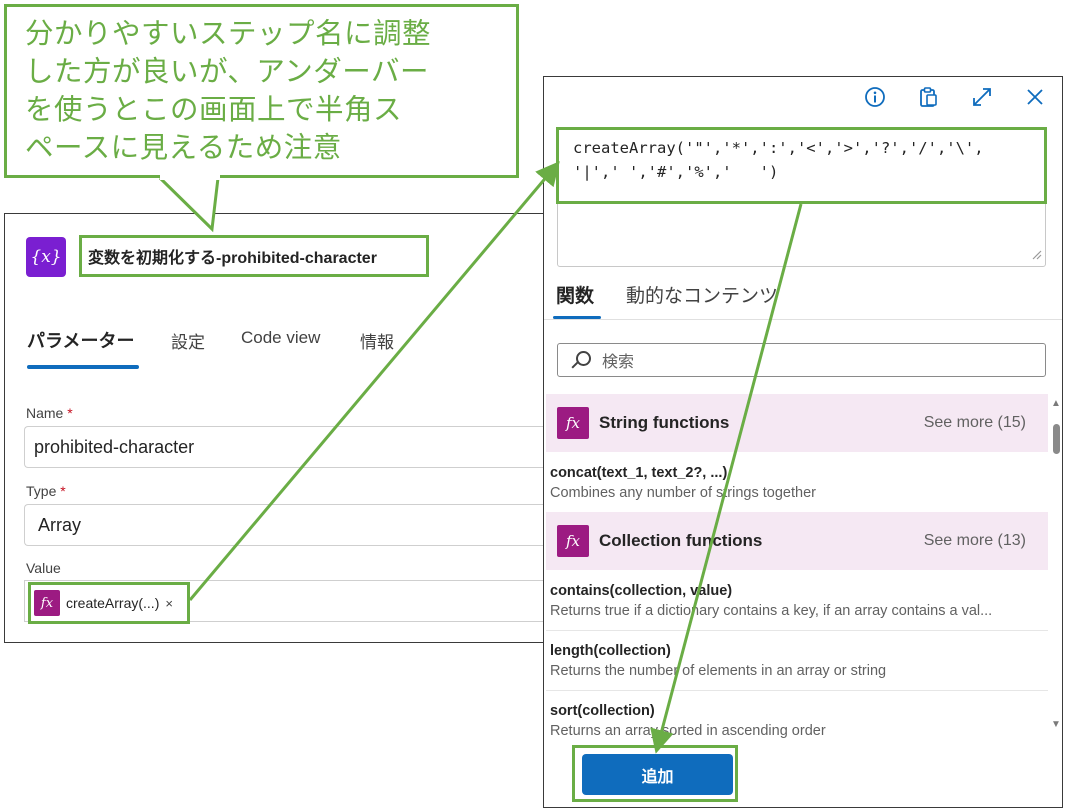 The width and height of the screenshot is (1068, 810). Describe the element at coordinates (797, 423) in the screenshot. I see `category-string-functions: fx String functions See more (15)` at that location.